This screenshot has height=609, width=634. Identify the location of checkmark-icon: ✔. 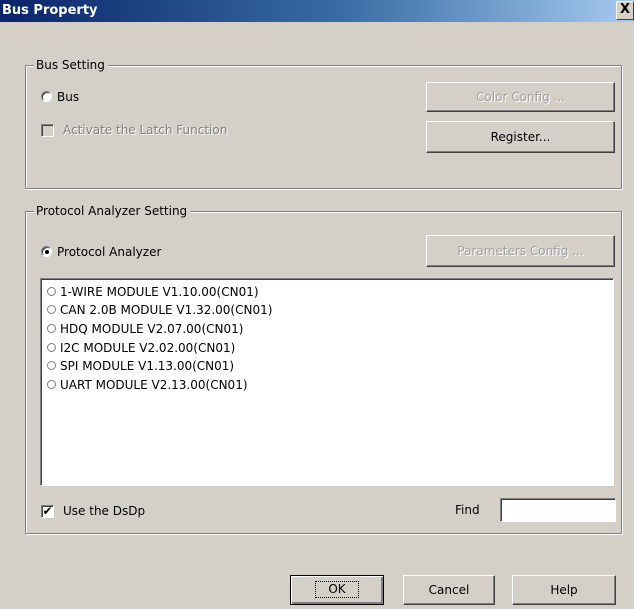
(47, 511).